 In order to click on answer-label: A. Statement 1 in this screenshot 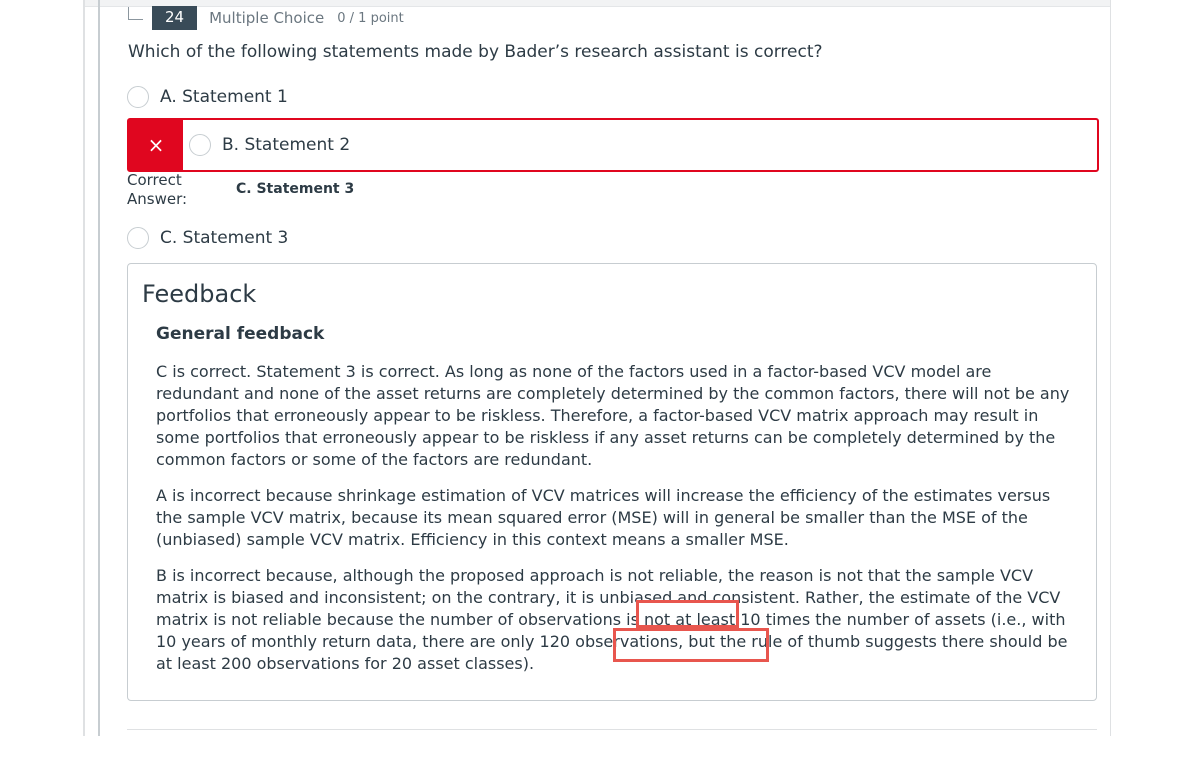, I will do `click(224, 97)`.